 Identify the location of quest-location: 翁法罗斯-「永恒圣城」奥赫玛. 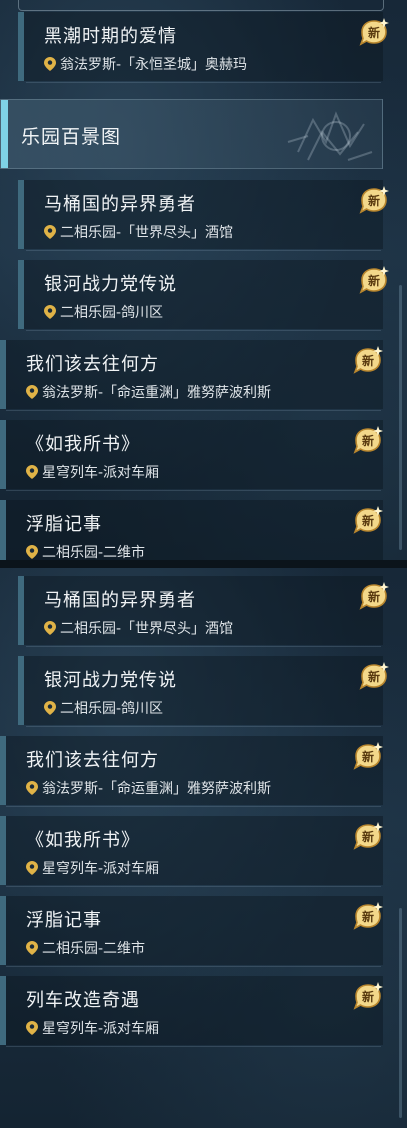
(145, 64).